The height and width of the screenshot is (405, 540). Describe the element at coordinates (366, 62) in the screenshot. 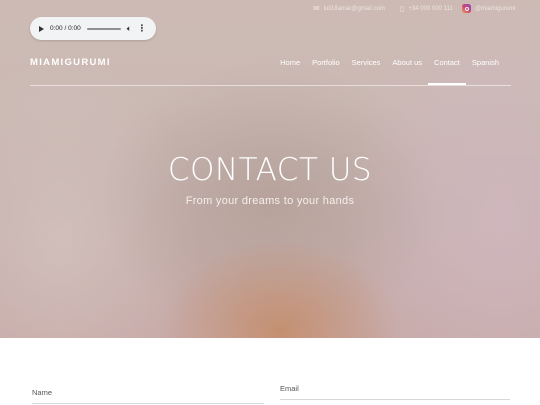

I see `nav-item-services: Services` at that location.